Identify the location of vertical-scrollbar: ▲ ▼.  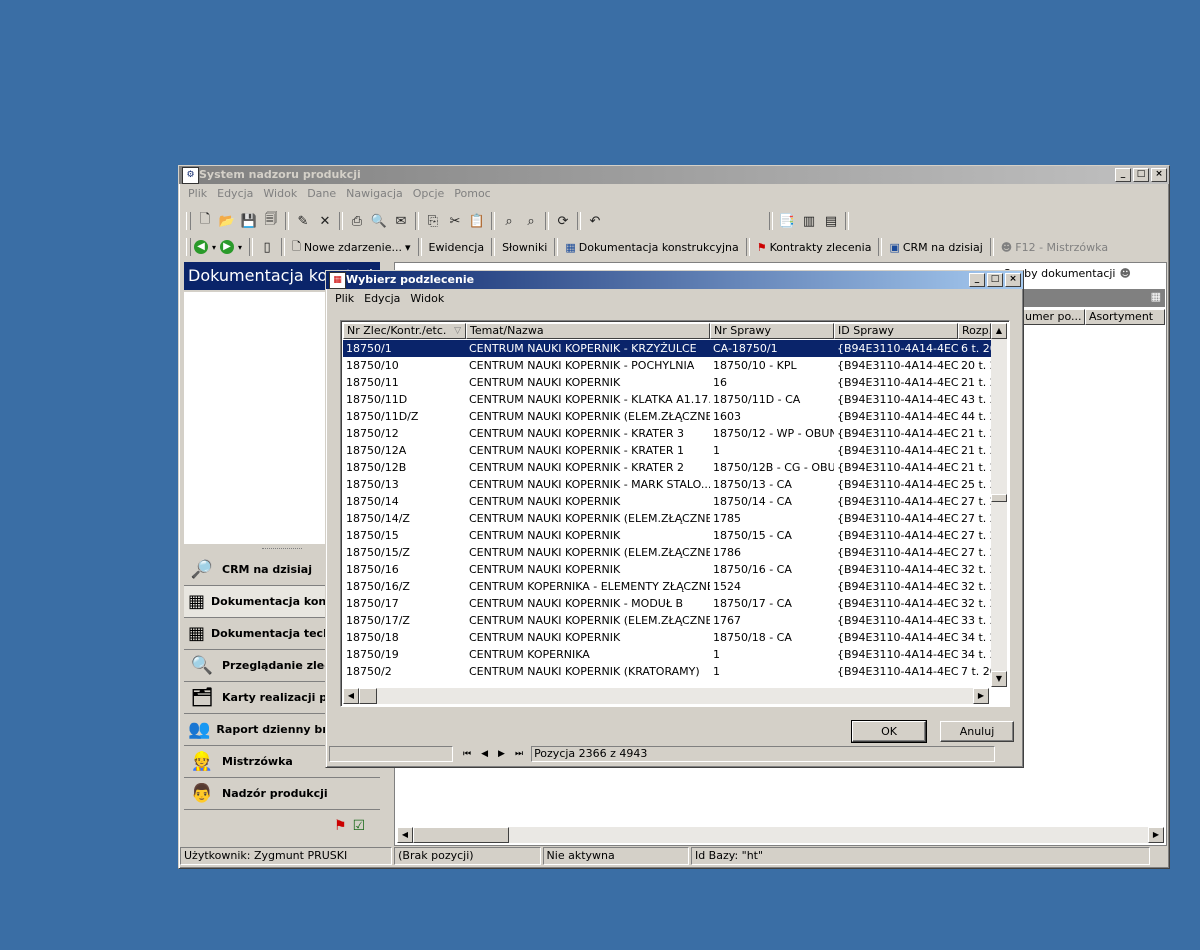
(999, 505).